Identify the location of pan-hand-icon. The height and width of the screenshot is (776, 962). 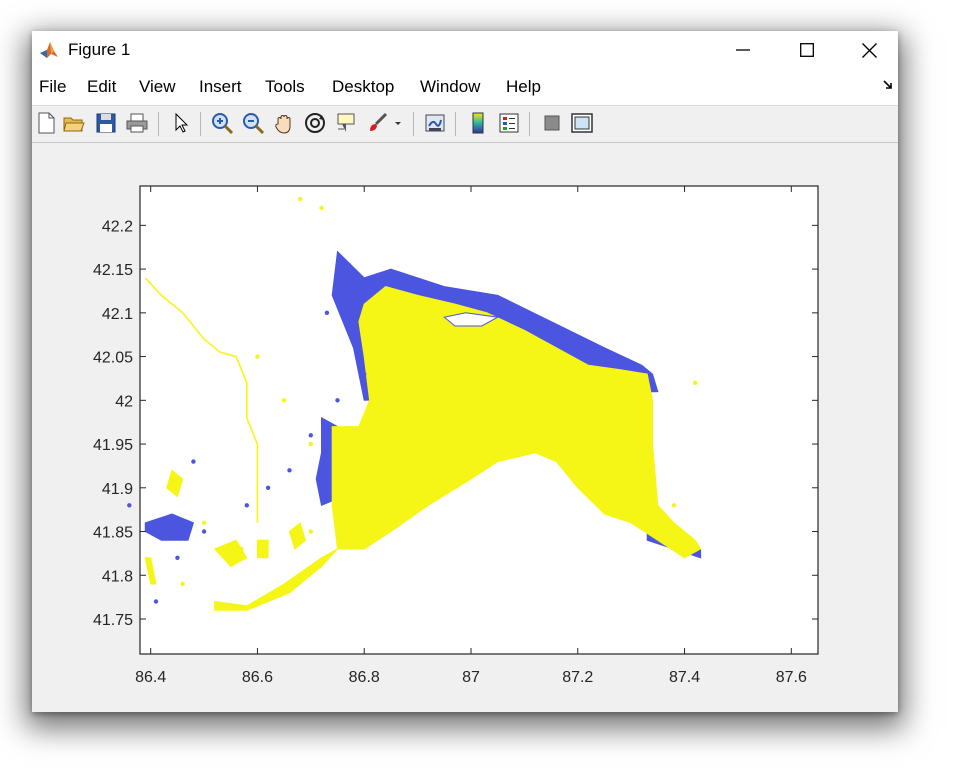
(283, 124).